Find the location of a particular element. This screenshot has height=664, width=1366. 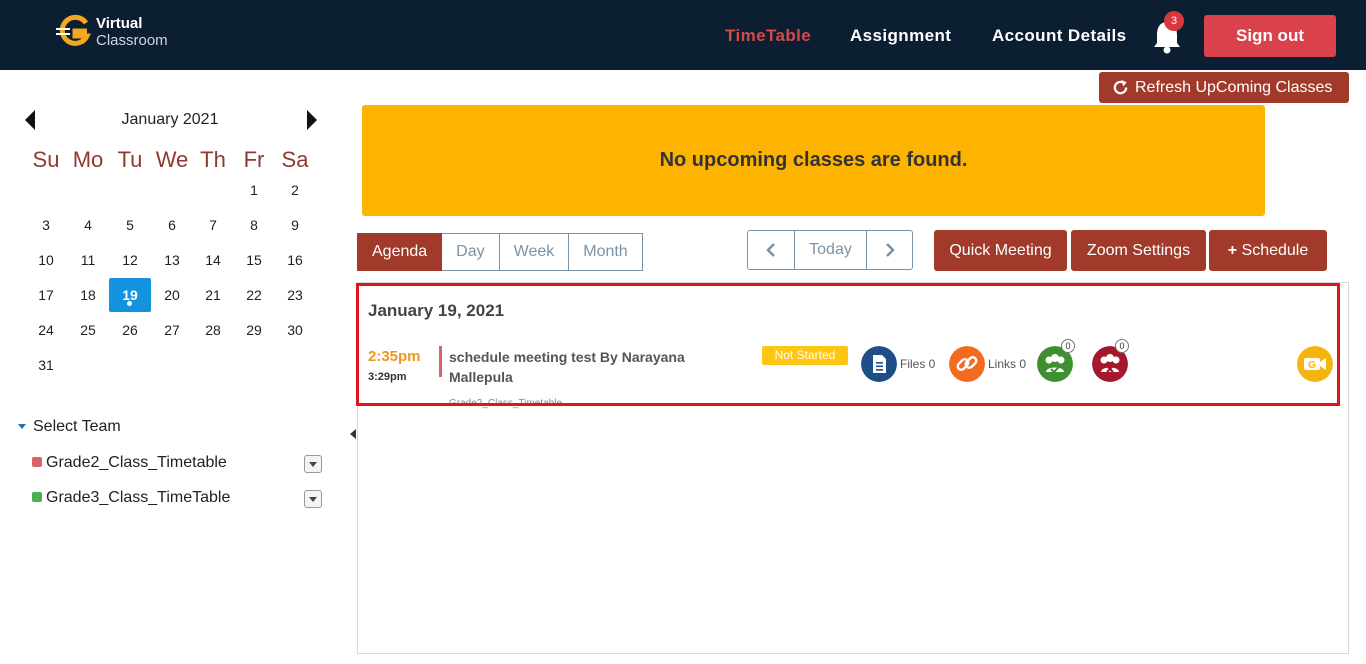

calendar-day-selected: 19 is located at coordinates (130, 295).